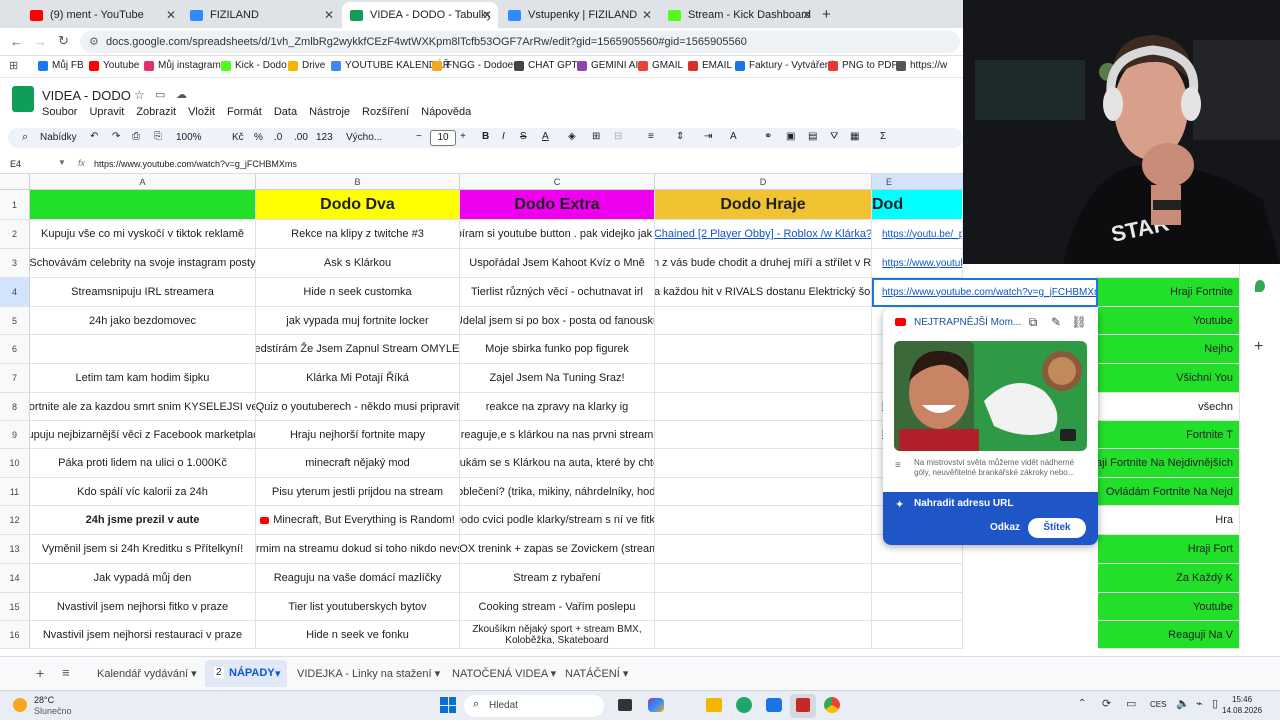 The image size is (1280, 720). What do you see at coordinates (44, 700) in the screenshot?
I see `weather-temp: 28°C` at bounding box center [44, 700].